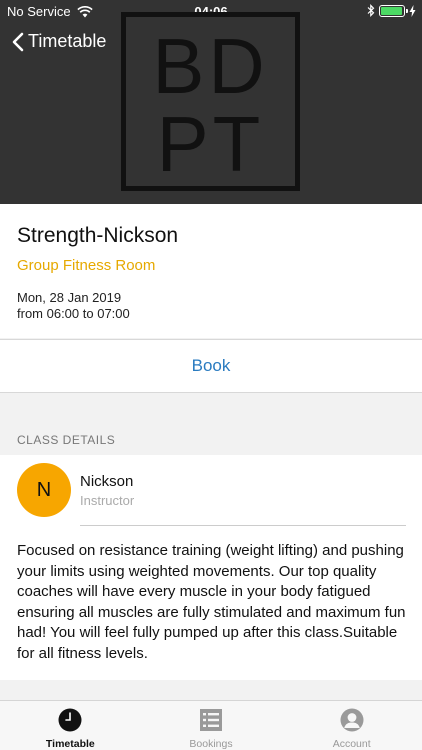 Image resolution: width=422 pixels, height=750 pixels. What do you see at coordinates (73, 313) in the screenshot?
I see `class-time: from 06:00 to 07:00` at bounding box center [73, 313].